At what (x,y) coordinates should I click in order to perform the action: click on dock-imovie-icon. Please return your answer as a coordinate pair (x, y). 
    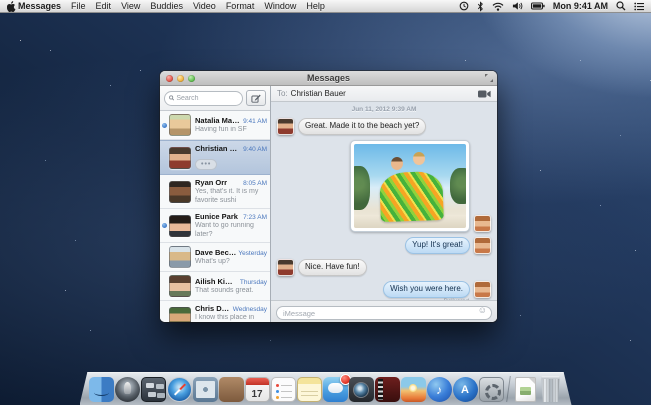
    Looking at the image, I should click on (387, 389).